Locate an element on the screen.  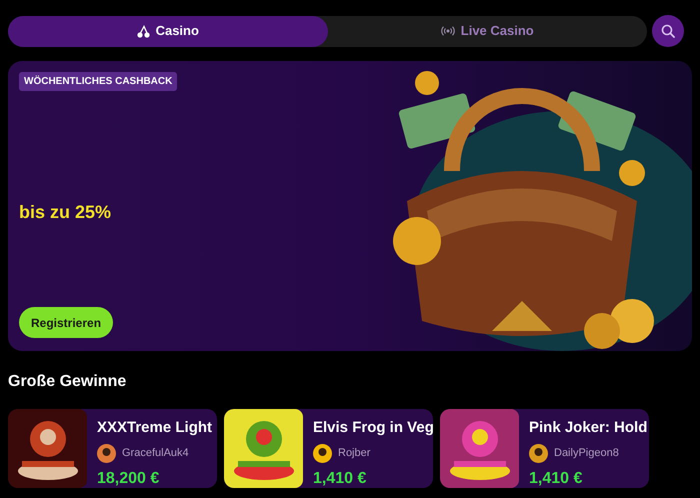
player-name: DailyPigeon8 is located at coordinates (586, 453).